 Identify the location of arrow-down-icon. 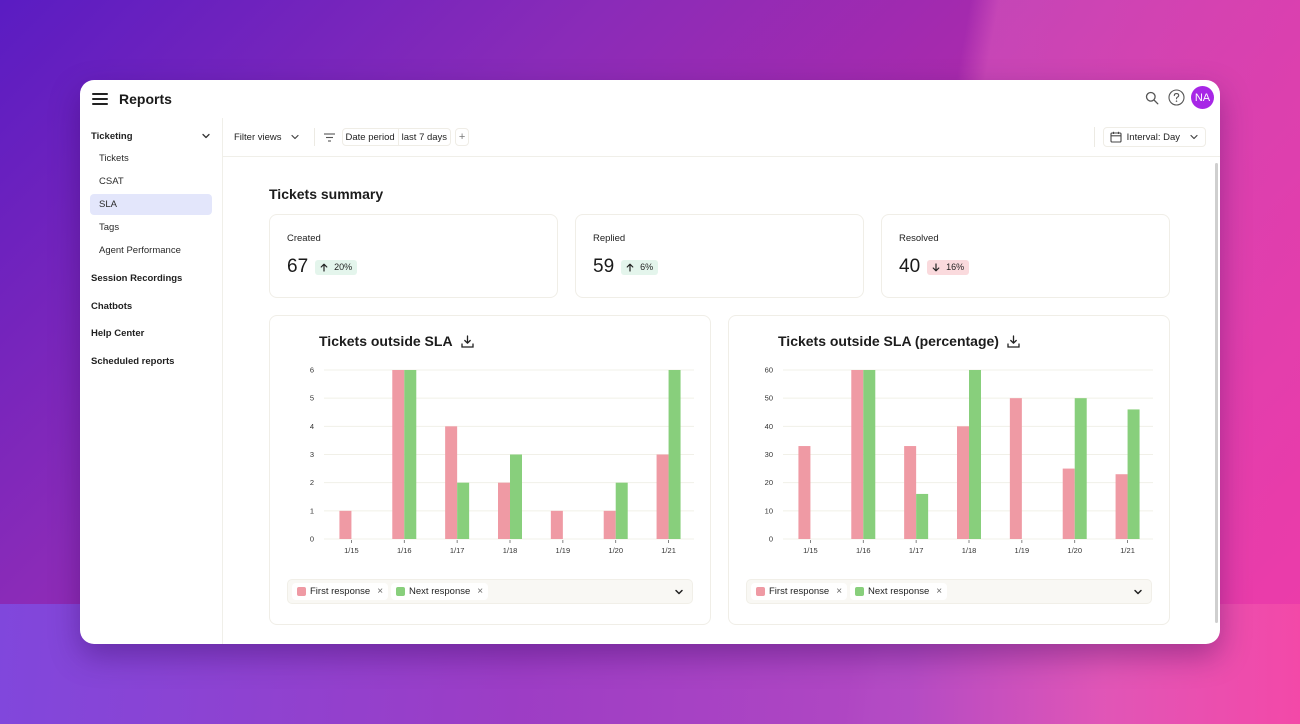
(936, 266).